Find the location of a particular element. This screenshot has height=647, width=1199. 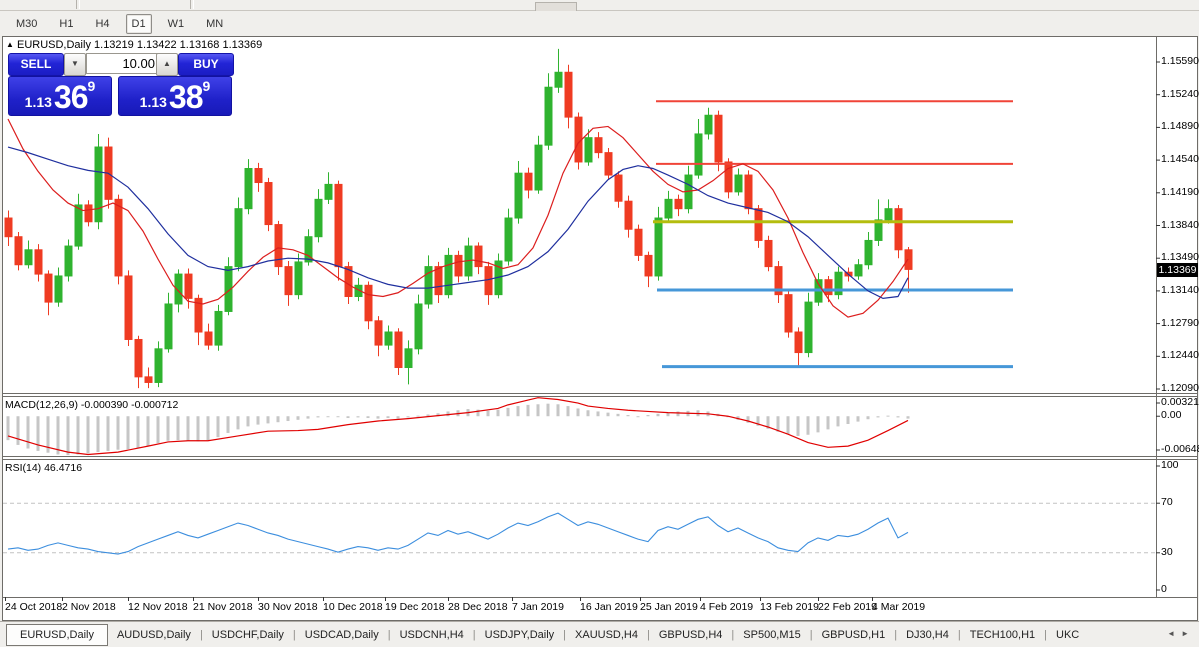

price-axis-label: 1.14540 is located at coordinates (1180, 159).